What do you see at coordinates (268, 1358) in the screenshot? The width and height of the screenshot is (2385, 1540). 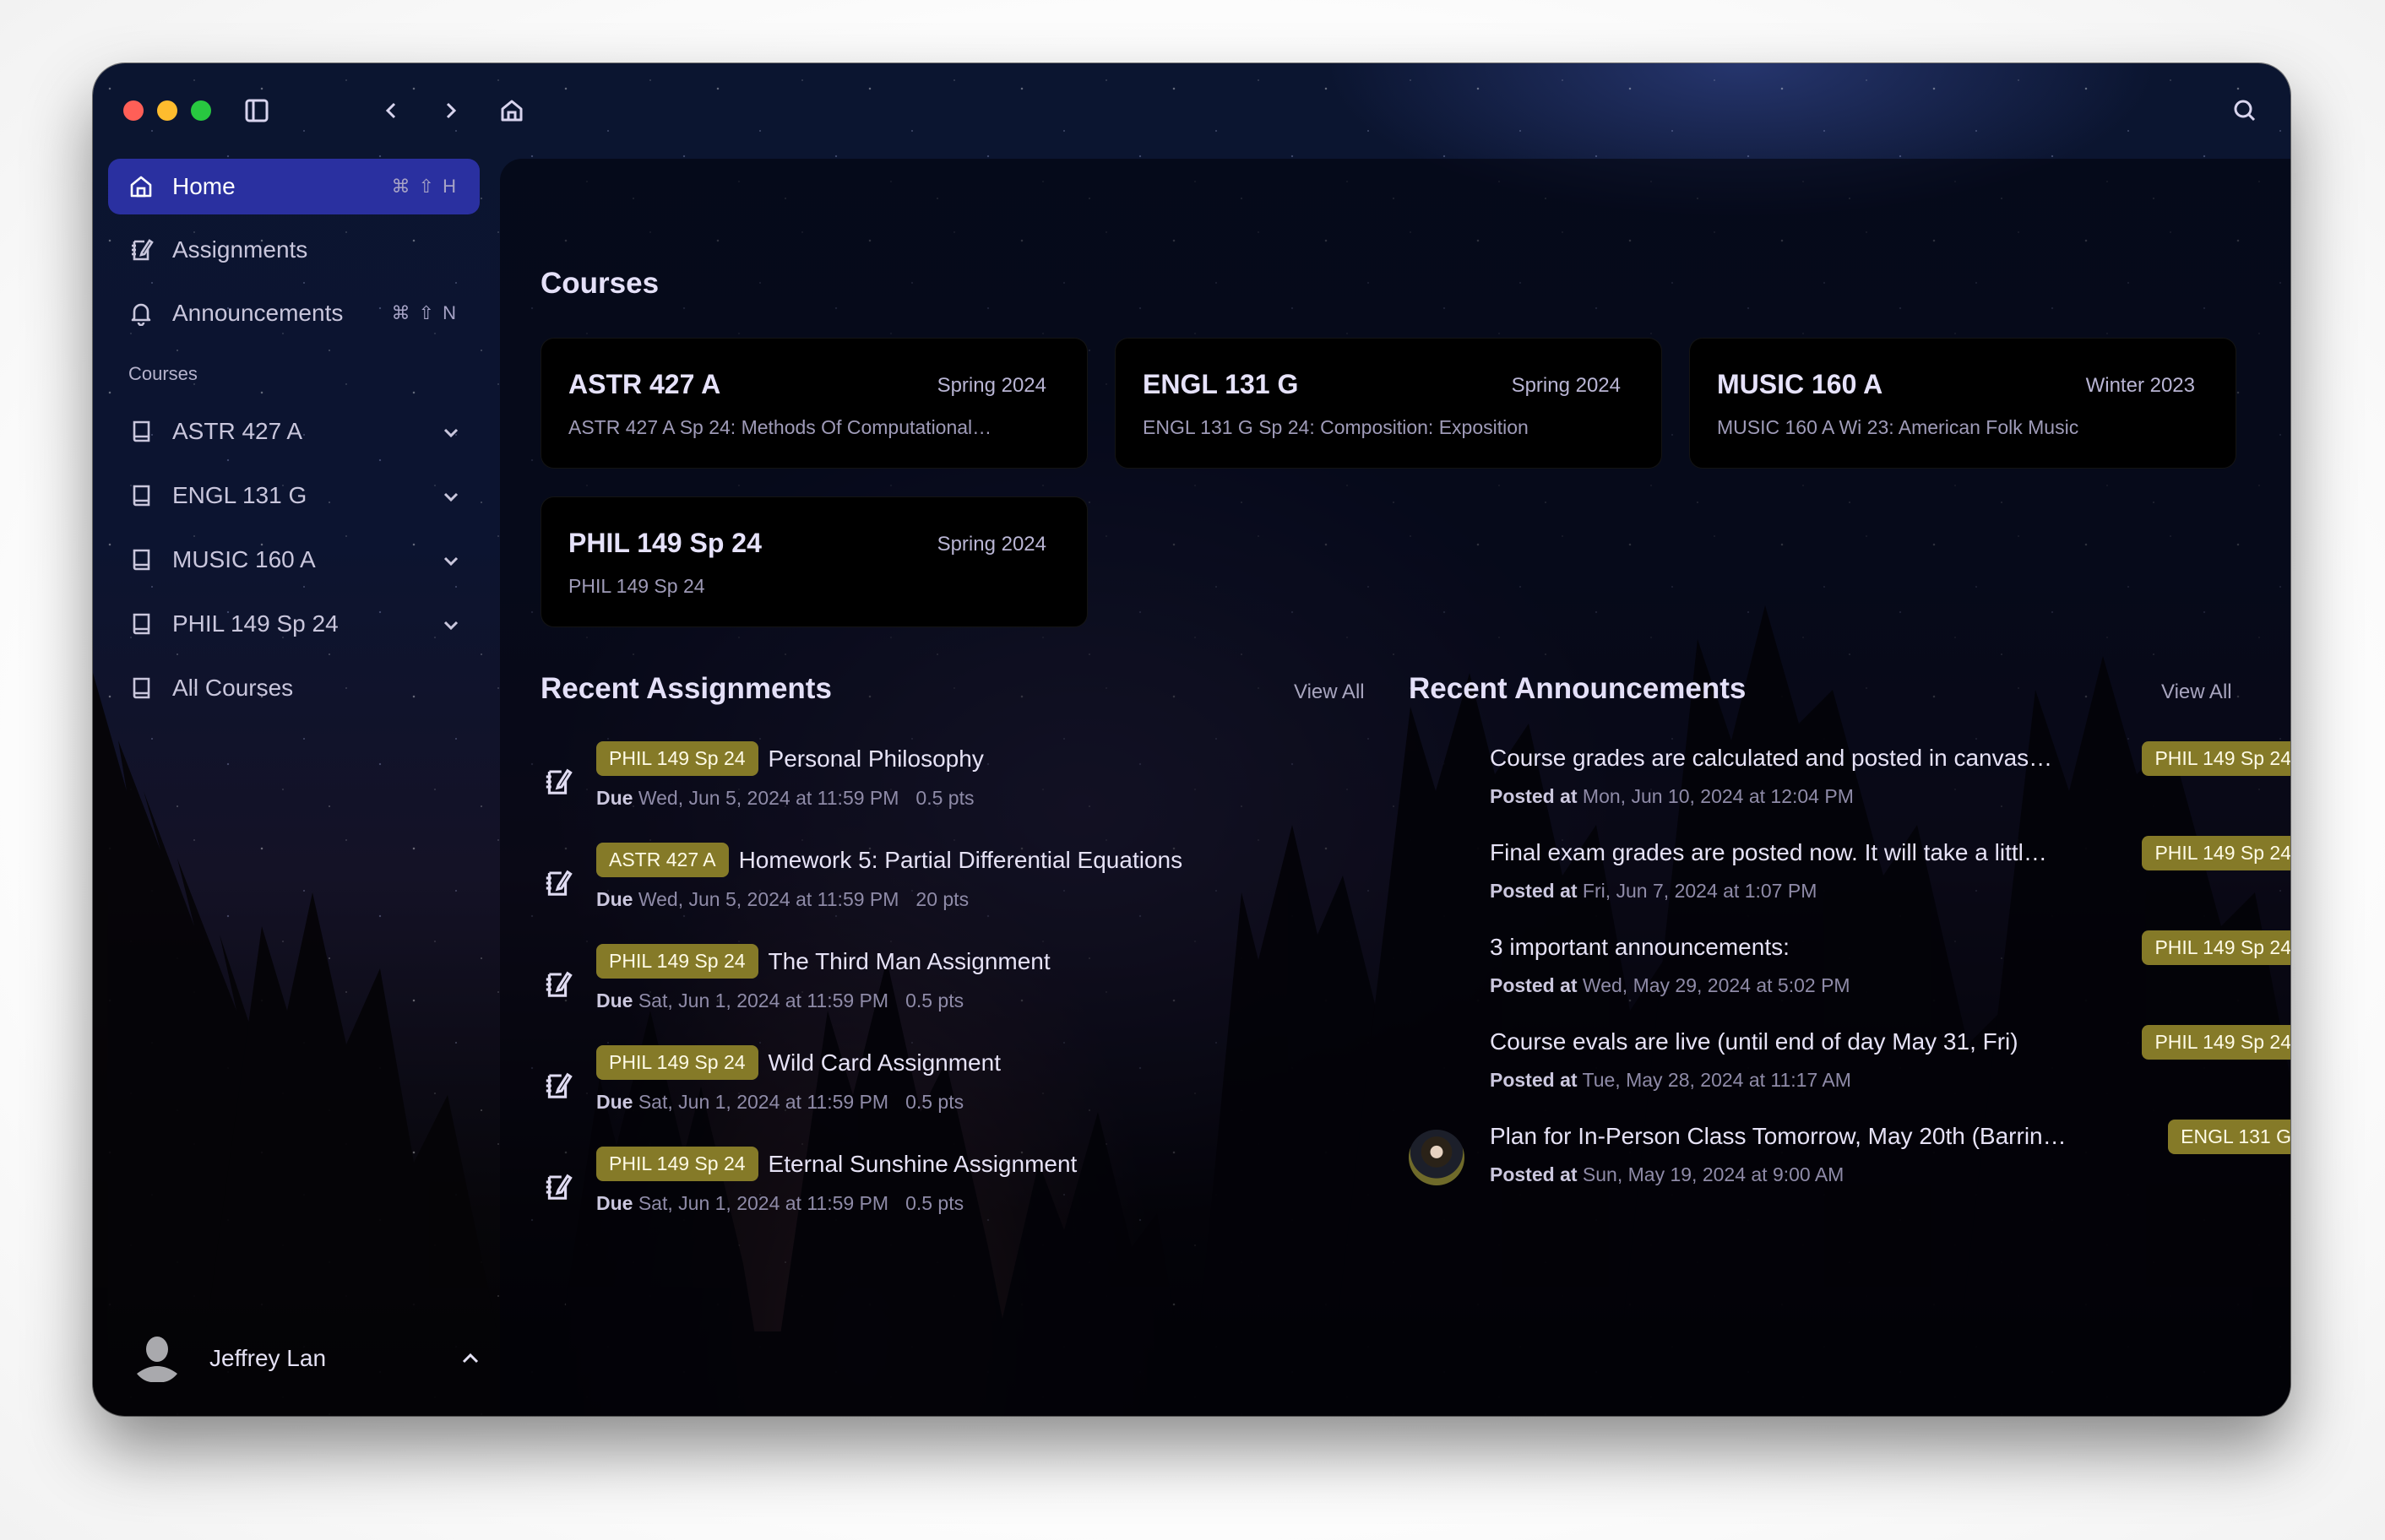 I see `user-name: Jeffrey Lan` at bounding box center [268, 1358].